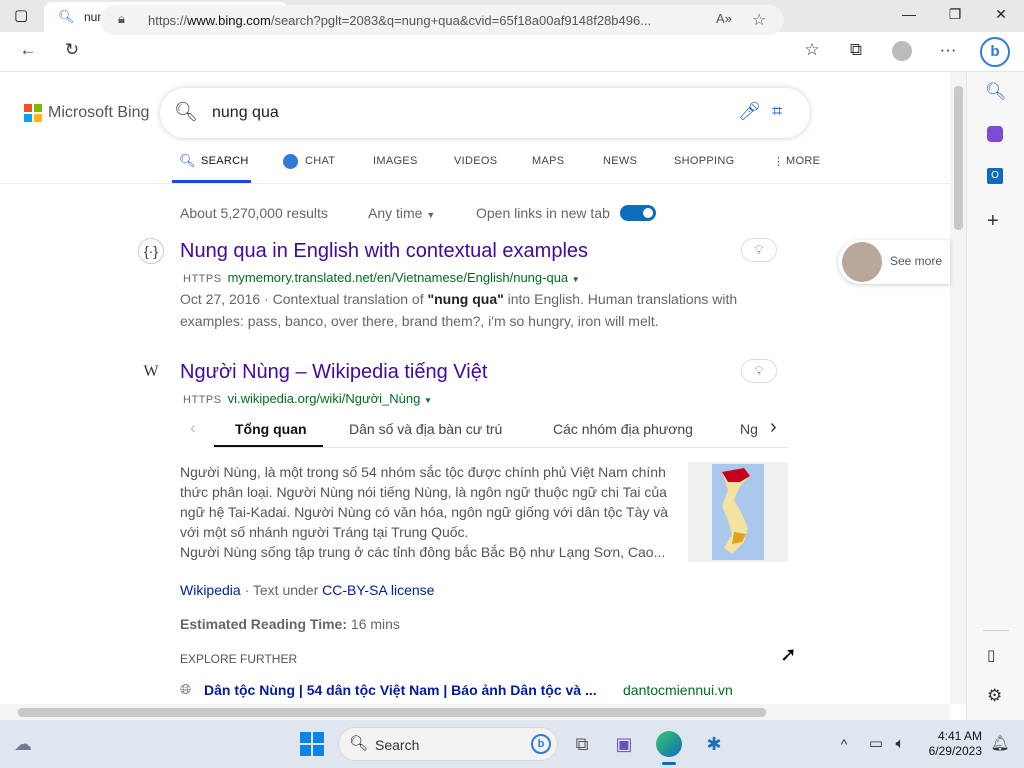 This screenshot has height=768, width=1024. What do you see at coordinates (749, 111) in the screenshot?
I see `microphone-icon: 🎤︎` at bounding box center [749, 111].